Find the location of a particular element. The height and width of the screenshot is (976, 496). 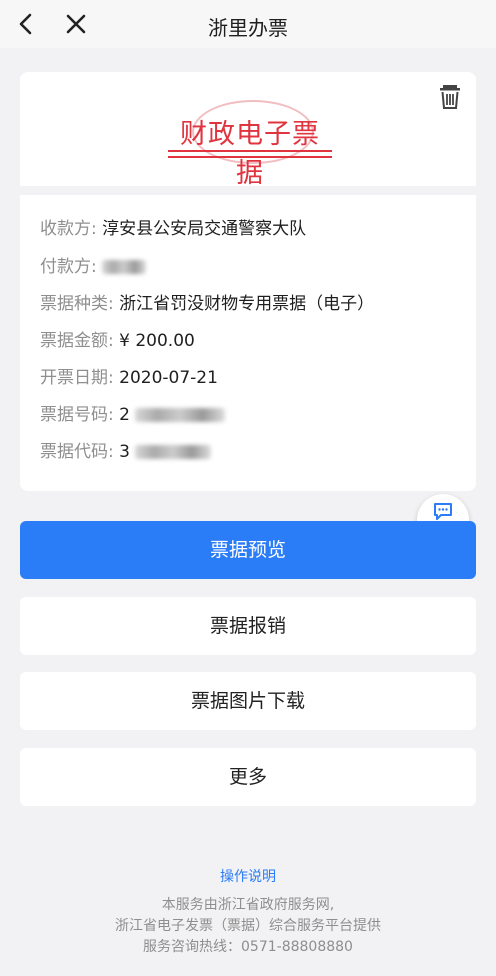

receipt-type-row: 票据种类: 浙江省罚没财物专用票据（电子） is located at coordinates (207, 304).